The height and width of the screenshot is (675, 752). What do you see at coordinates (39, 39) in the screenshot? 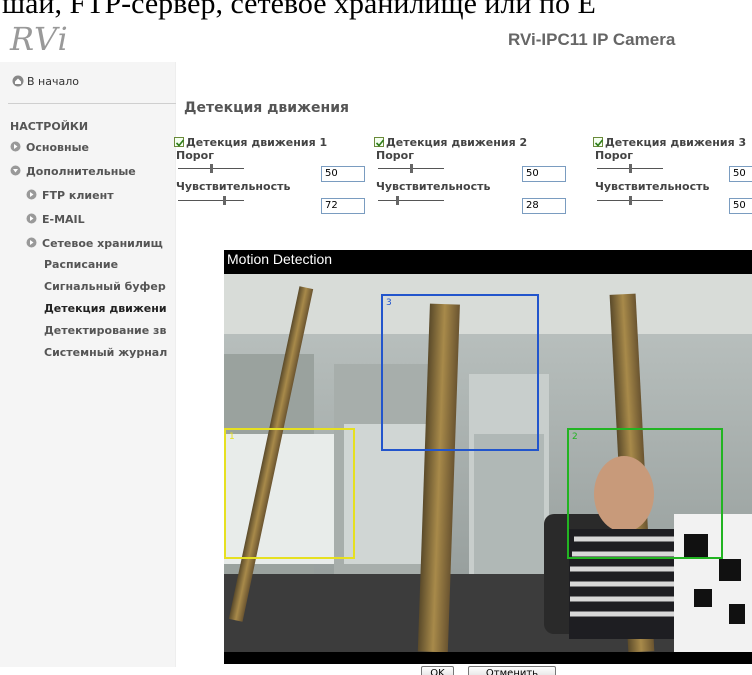
I see `brand-logo: RVi` at bounding box center [39, 39].